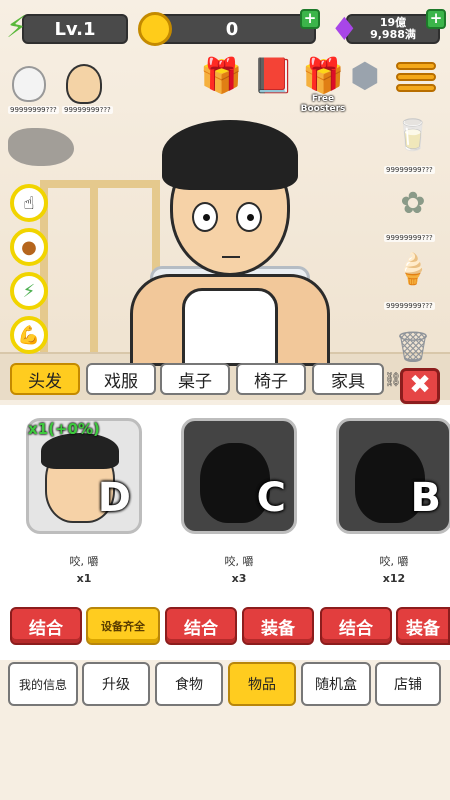 This screenshot has height=800, width=450. Describe the element at coordinates (420, 386) in the screenshot. I see `close-button: ✖` at that location.